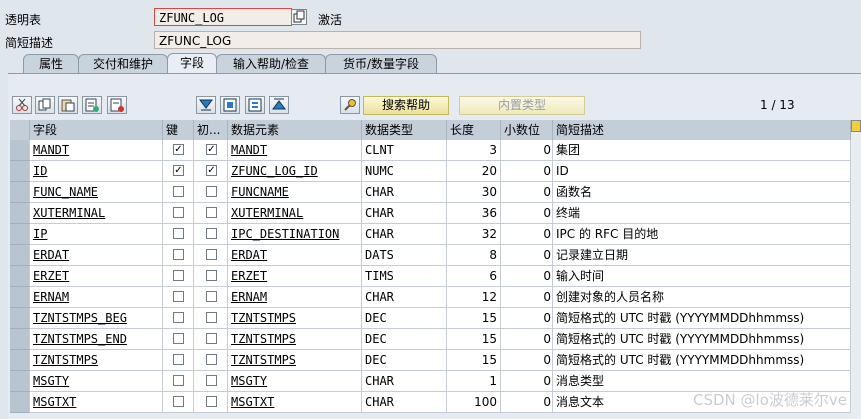  I want to click on length-cell: 3, so click(474, 150).